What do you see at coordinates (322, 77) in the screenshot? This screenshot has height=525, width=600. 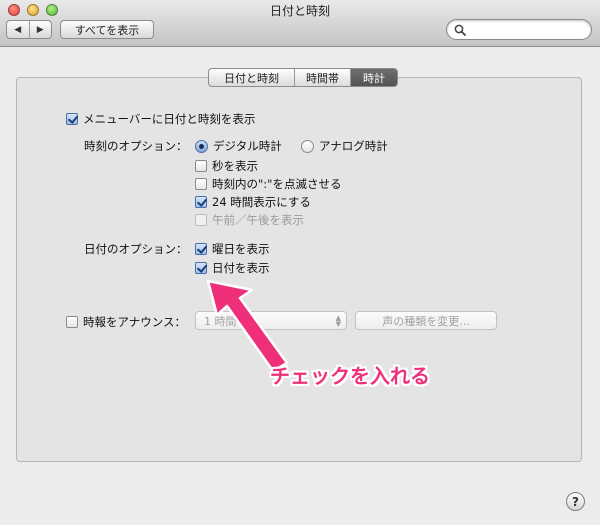 I see `tab-time-zone: 時間帯` at bounding box center [322, 77].